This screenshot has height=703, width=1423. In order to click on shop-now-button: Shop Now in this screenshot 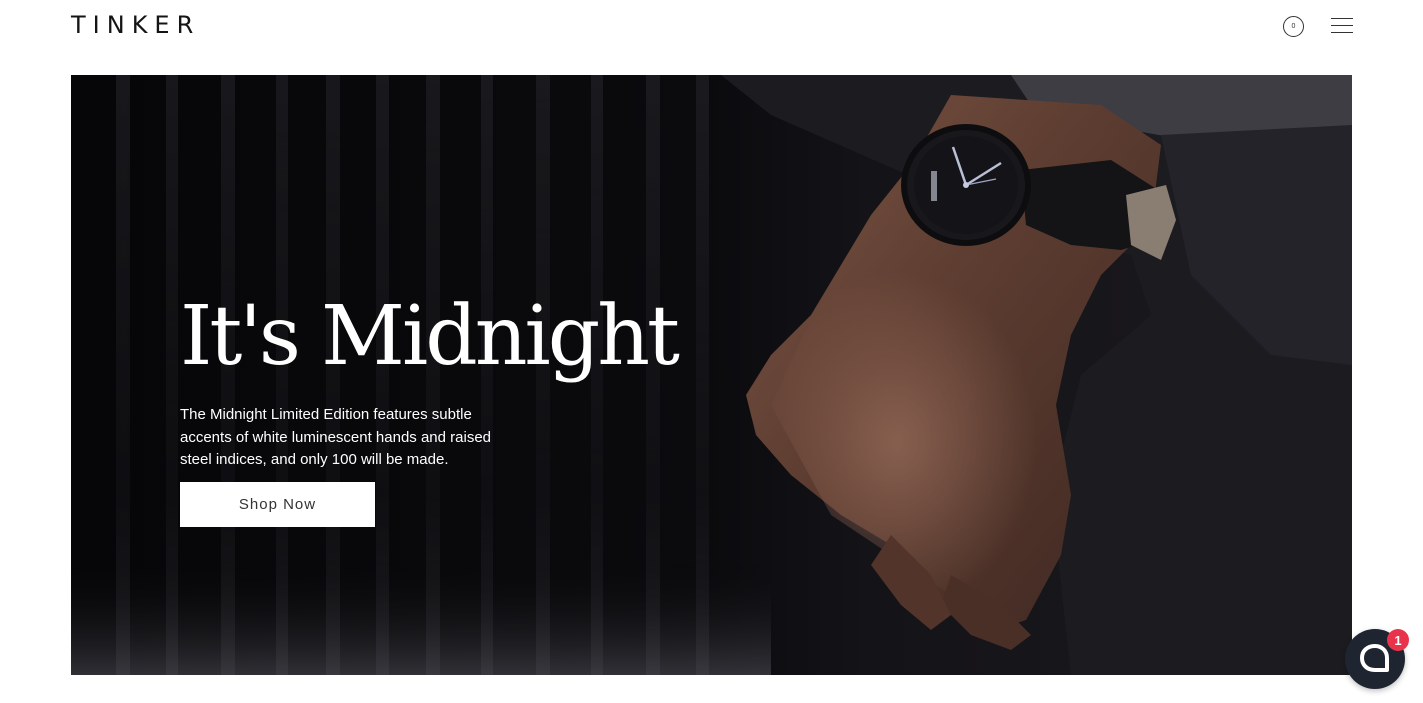, I will do `click(277, 504)`.